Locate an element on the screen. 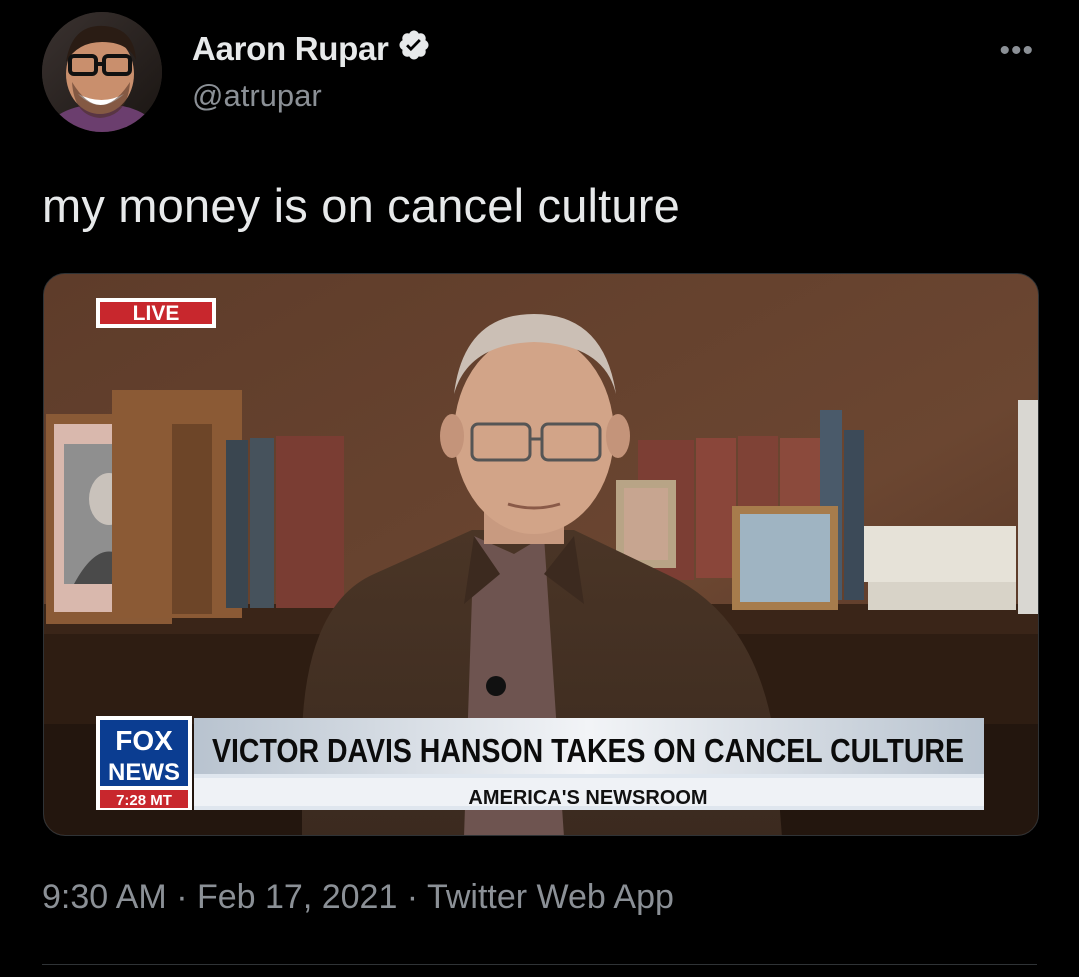  tweet-metadata: 9:30 AM · Feb 17, 2021 · Twitter Web App is located at coordinates (358, 897).